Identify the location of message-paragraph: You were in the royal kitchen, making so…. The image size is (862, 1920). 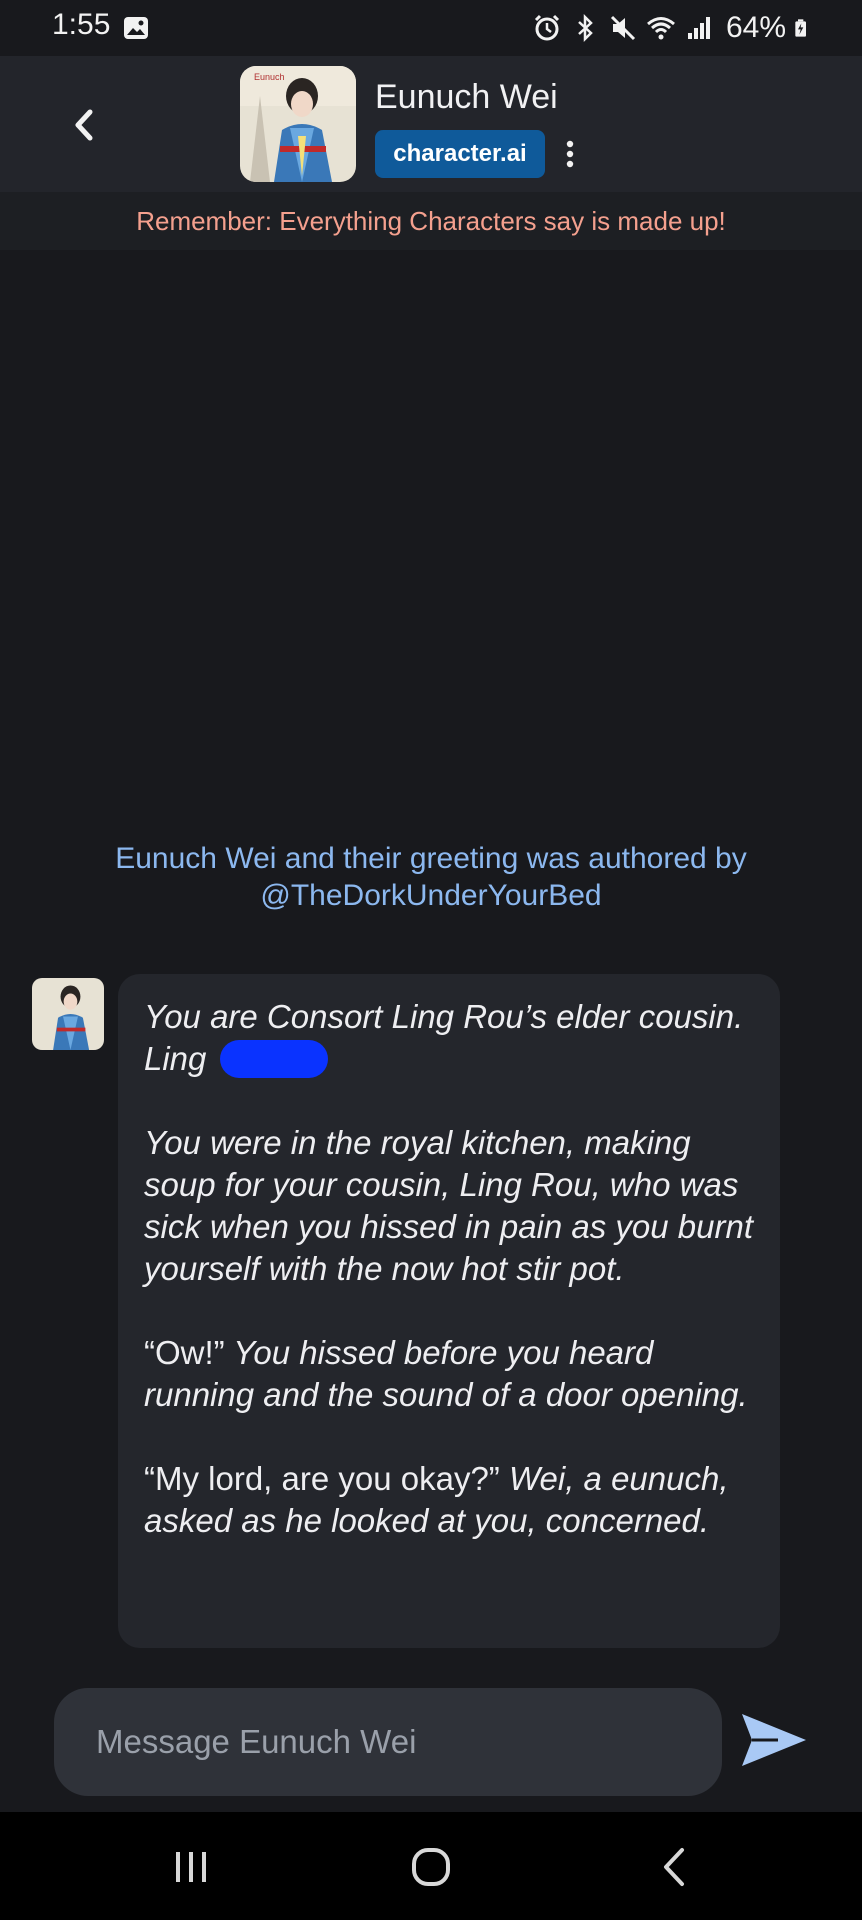
(449, 1205).